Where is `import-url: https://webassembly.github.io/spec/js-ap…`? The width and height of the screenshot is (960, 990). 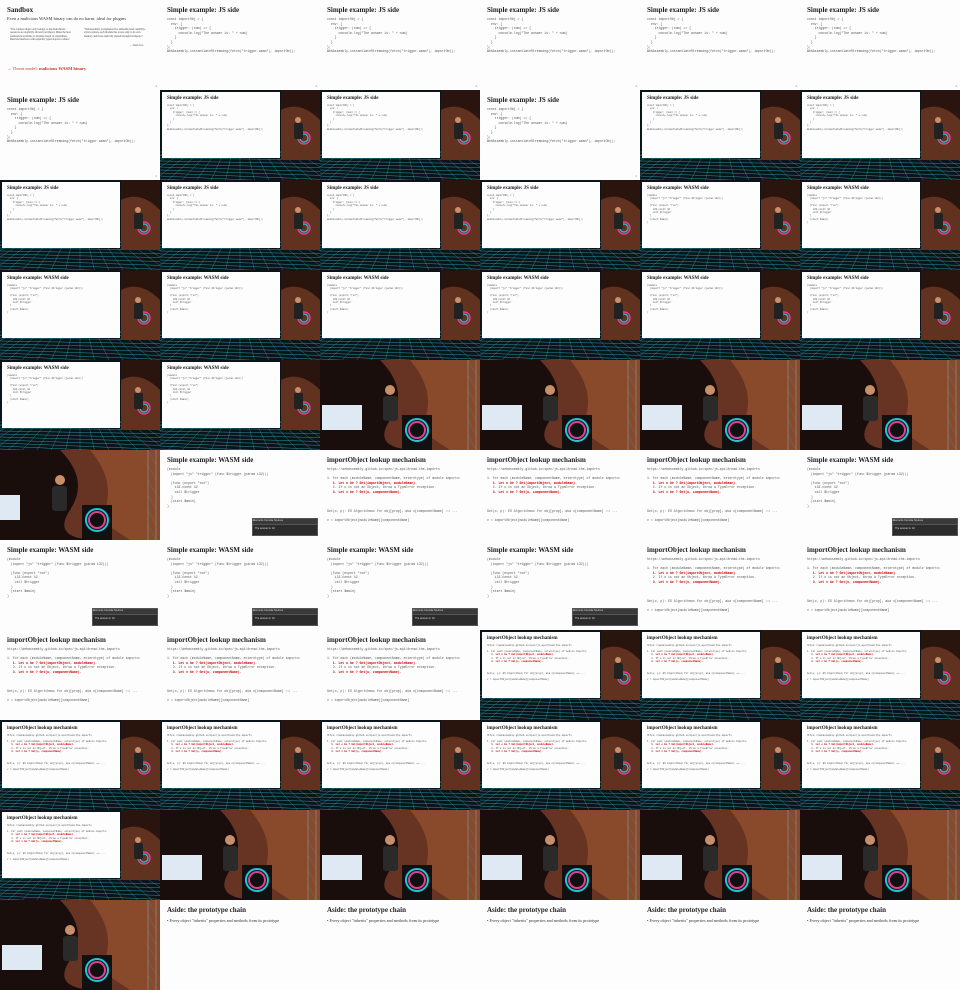
import-url: https://webassembly.github.io/spec/js-ap… is located at coordinates (703, 469).